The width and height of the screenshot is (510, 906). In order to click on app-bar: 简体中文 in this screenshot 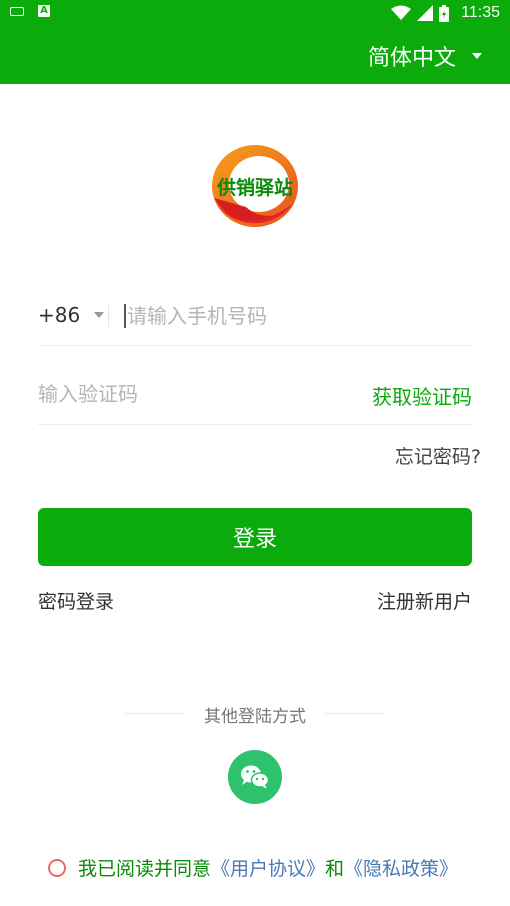, I will do `click(255, 55)`.